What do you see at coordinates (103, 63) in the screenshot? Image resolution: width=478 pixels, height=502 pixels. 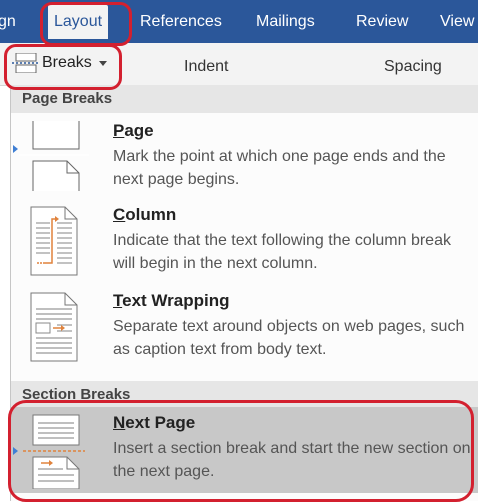 I see `chevron-down-icon` at bounding box center [103, 63].